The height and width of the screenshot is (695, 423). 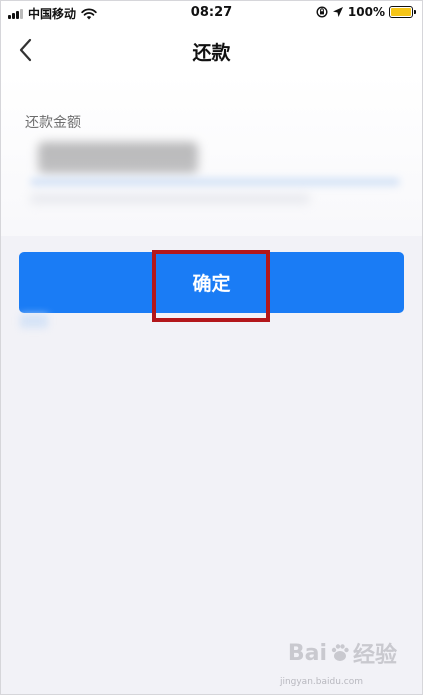 What do you see at coordinates (402, 12) in the screenshot?
I see `battery-icon` at bounding box center [402, 12].